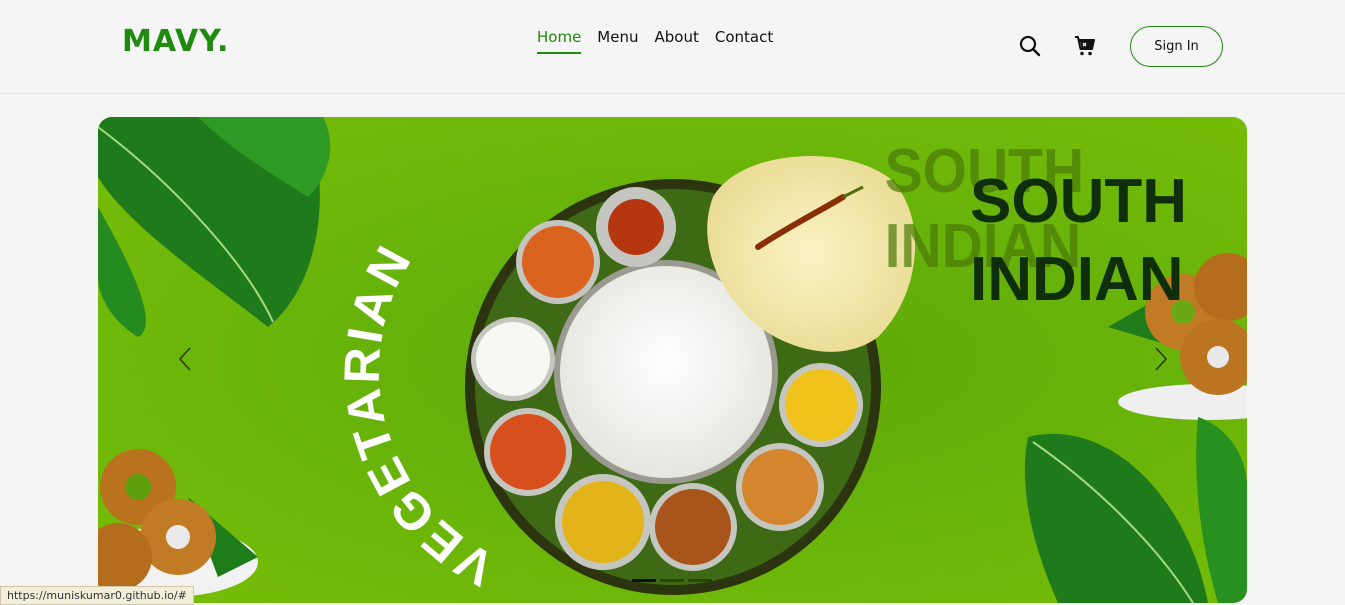 The height and width of the screenshot is (605, 1345). Describe the element at coordinates (1085, 46) in the screenshot. I see `cart-icon` at that location.